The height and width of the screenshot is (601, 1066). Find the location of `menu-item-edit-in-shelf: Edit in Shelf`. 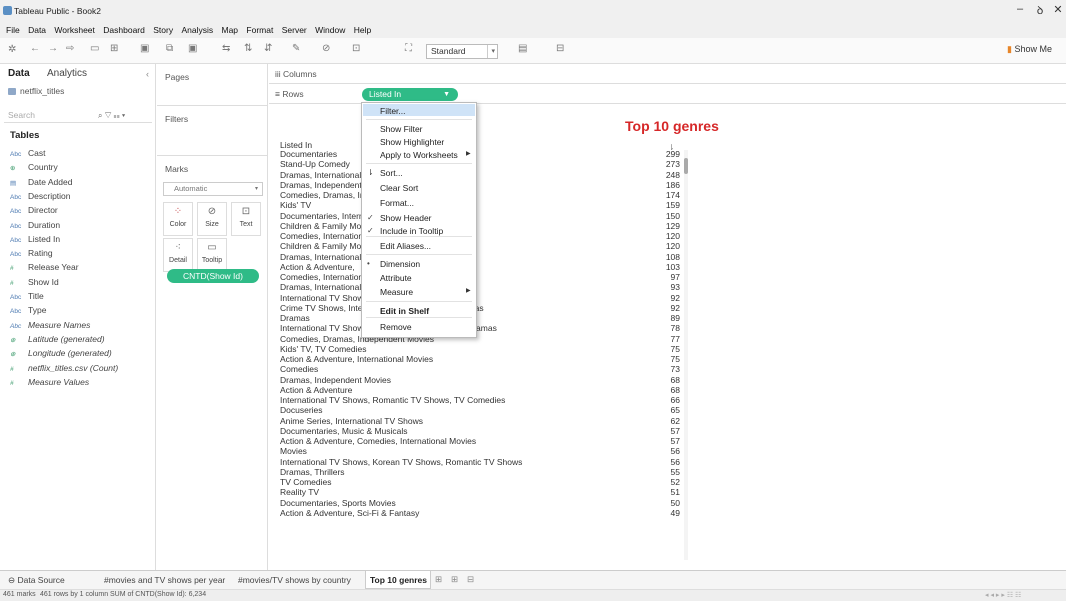

menu-item-edit-in-shelf: Edit in Shelf is located at coordinates (404, 311).